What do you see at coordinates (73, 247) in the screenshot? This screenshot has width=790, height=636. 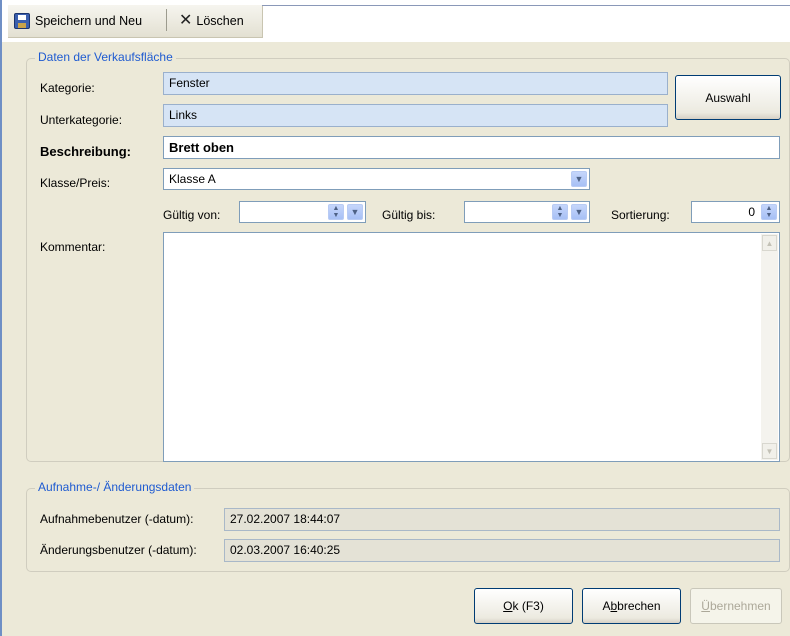 I see `comment-label: Kommentar:` at bounding box center [73, 247].